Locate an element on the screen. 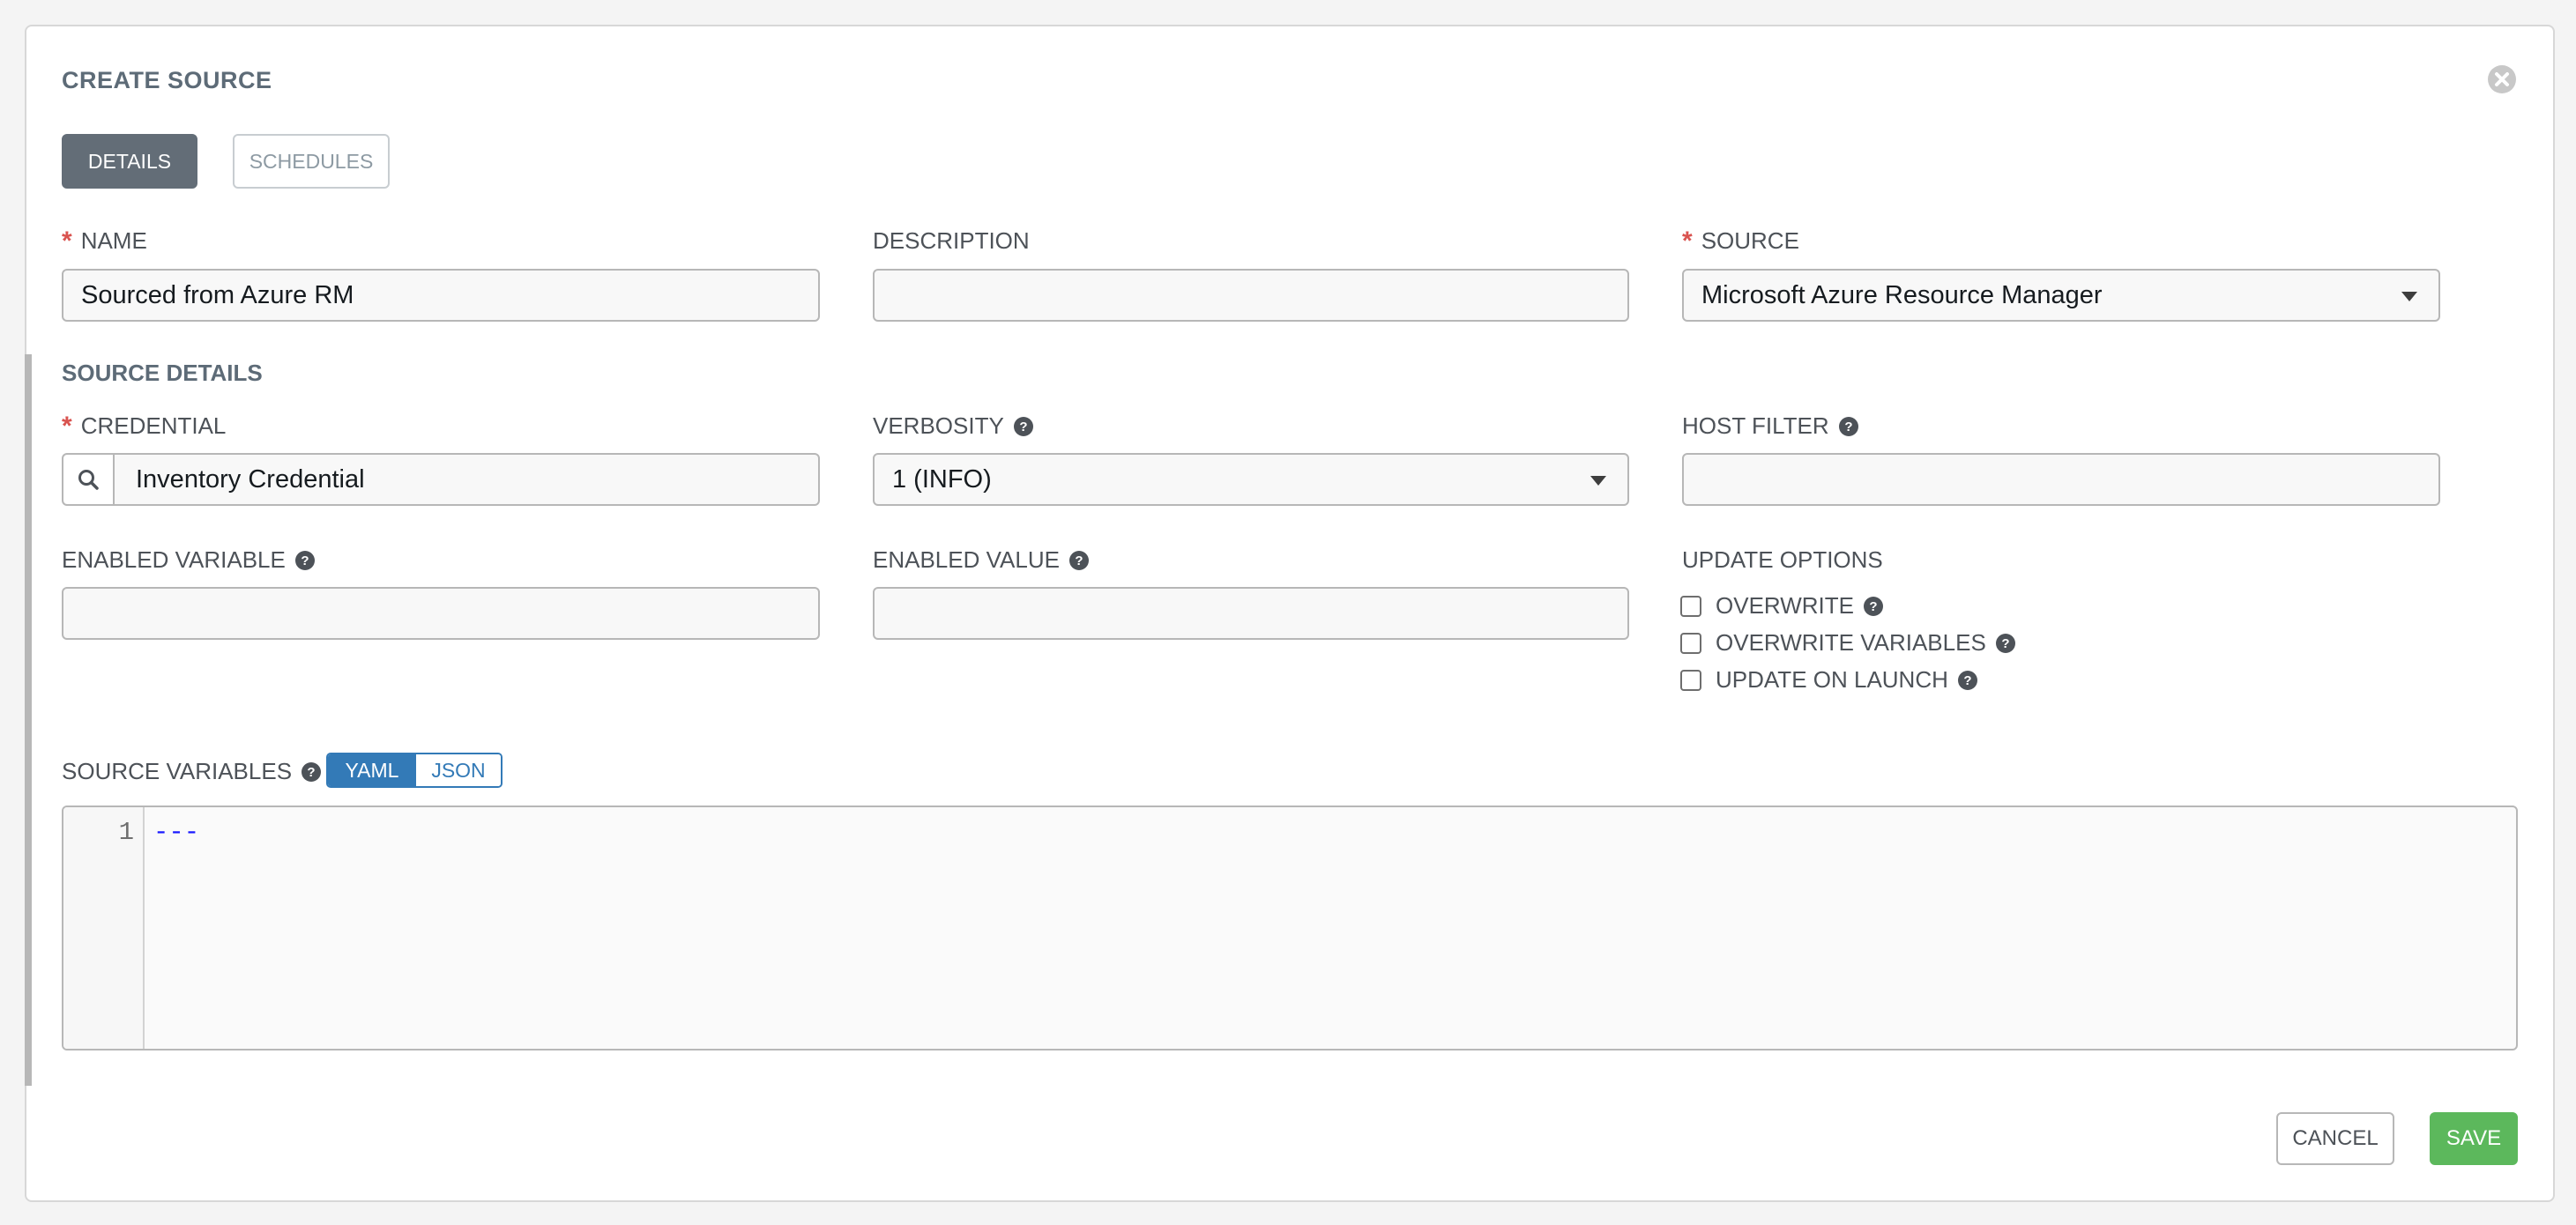  editor-gutter: 1 is located at coordinates (104, 928).